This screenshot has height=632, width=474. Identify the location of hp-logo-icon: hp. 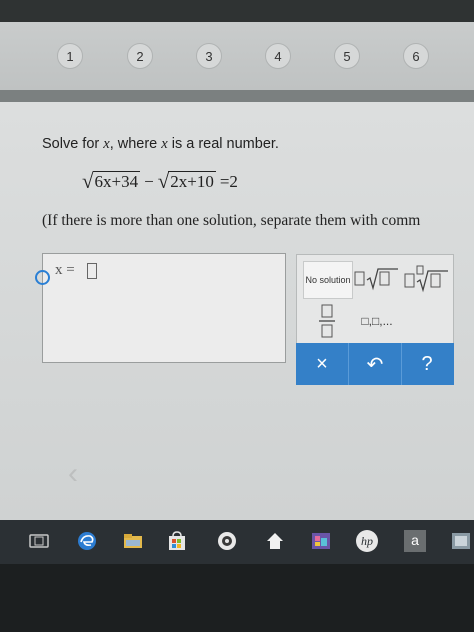
(367, 541).